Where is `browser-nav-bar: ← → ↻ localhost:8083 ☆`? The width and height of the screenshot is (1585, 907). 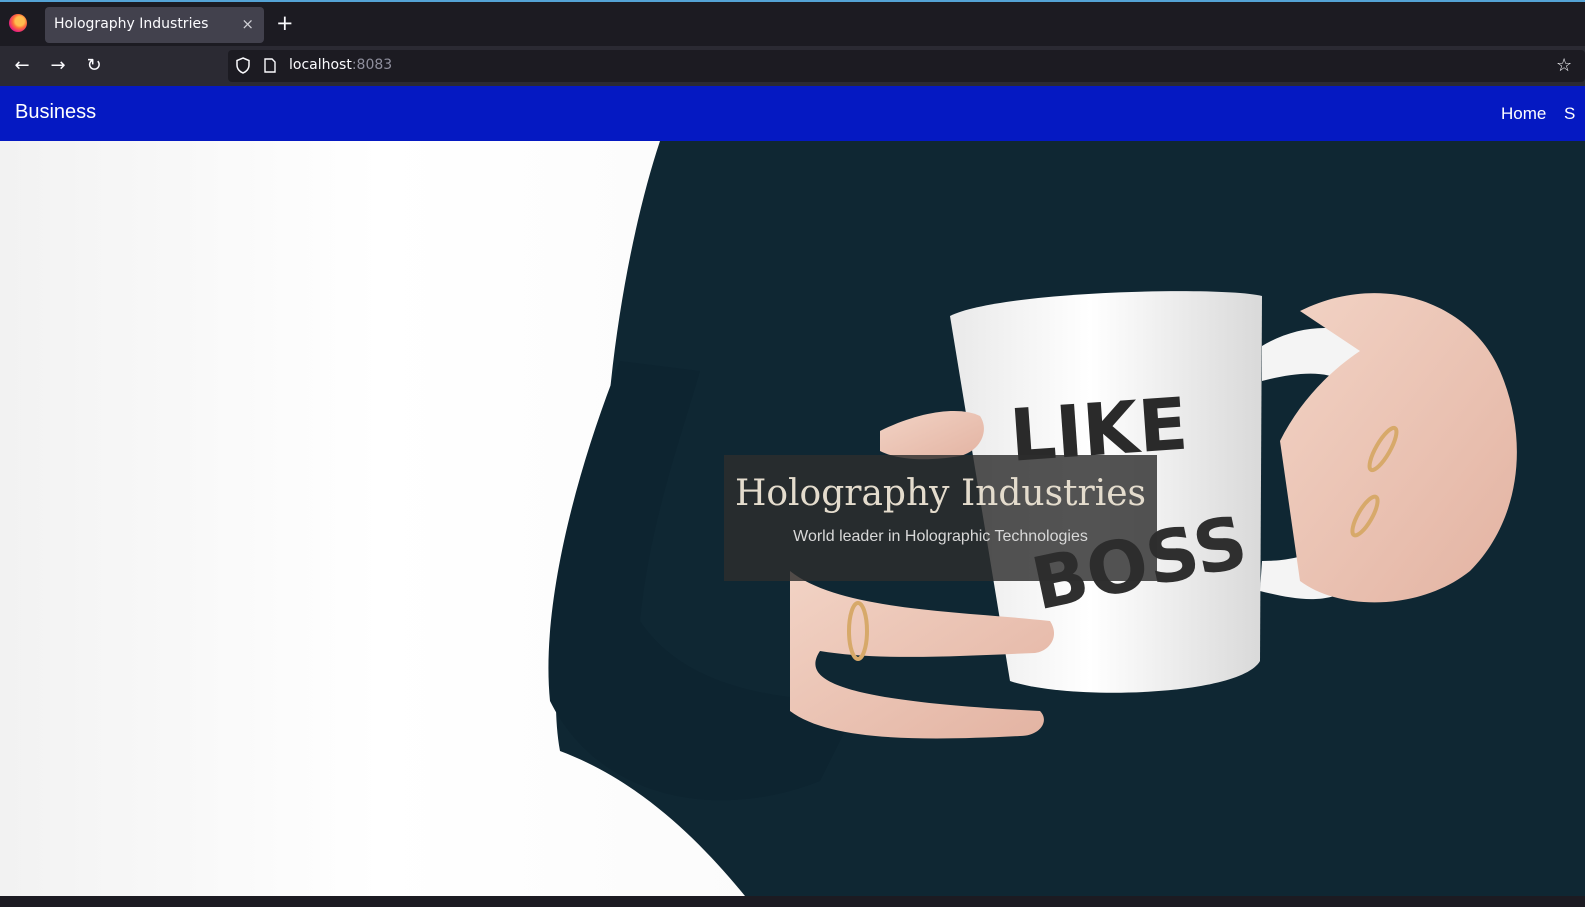 browser-nav-bar: ← → ↻ localhost:8083 ☆ is located at coordinates (792, 66).